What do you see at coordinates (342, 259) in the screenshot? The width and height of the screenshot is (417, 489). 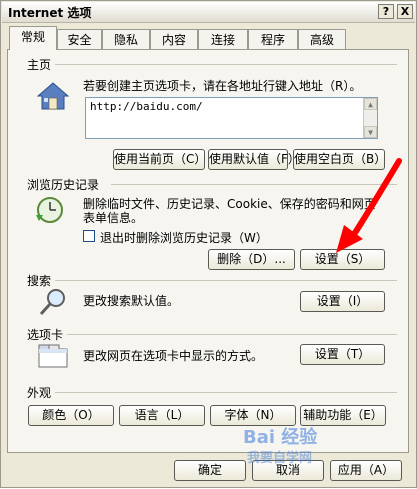 I see `history-settings-button: 设置（S）` at bounding box center [342, 259].